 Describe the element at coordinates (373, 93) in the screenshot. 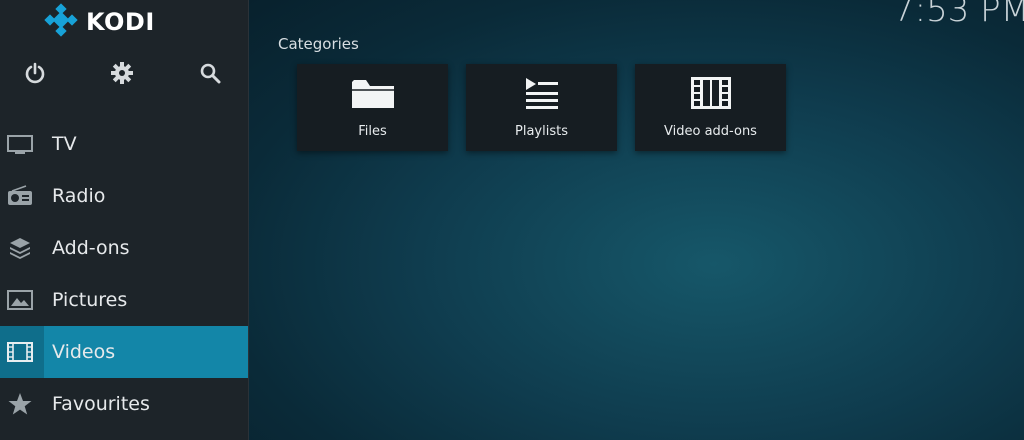

I see `folder-icon` at that location.